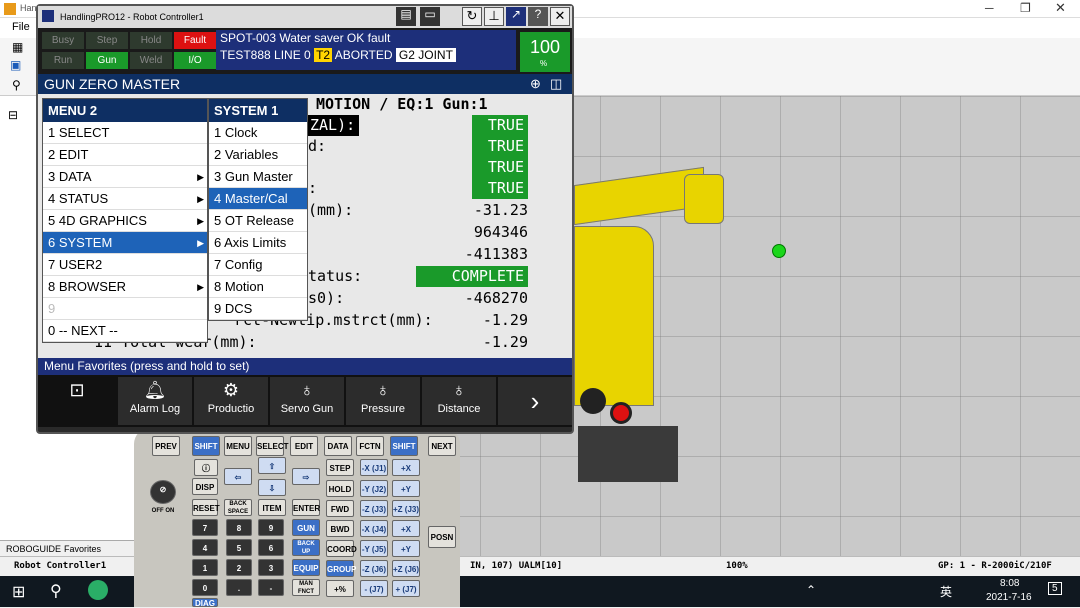 Image resolution: width=1080 pixels, height=608 pixels. Describe the element at coordinates (258, 199) in the screenshot. I see `submenu-item-master-cal: 4 Master/Cal` at that location.